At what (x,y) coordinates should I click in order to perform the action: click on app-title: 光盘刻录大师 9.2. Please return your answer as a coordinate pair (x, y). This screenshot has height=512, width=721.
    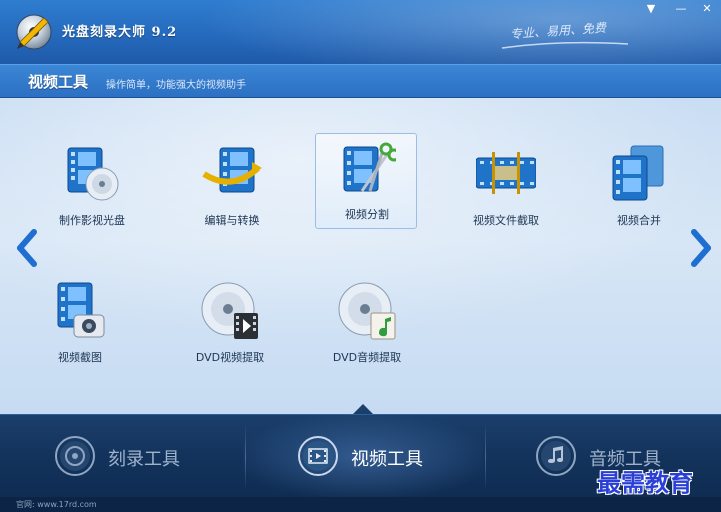
    Looking at the image, I should click on (120, 32).